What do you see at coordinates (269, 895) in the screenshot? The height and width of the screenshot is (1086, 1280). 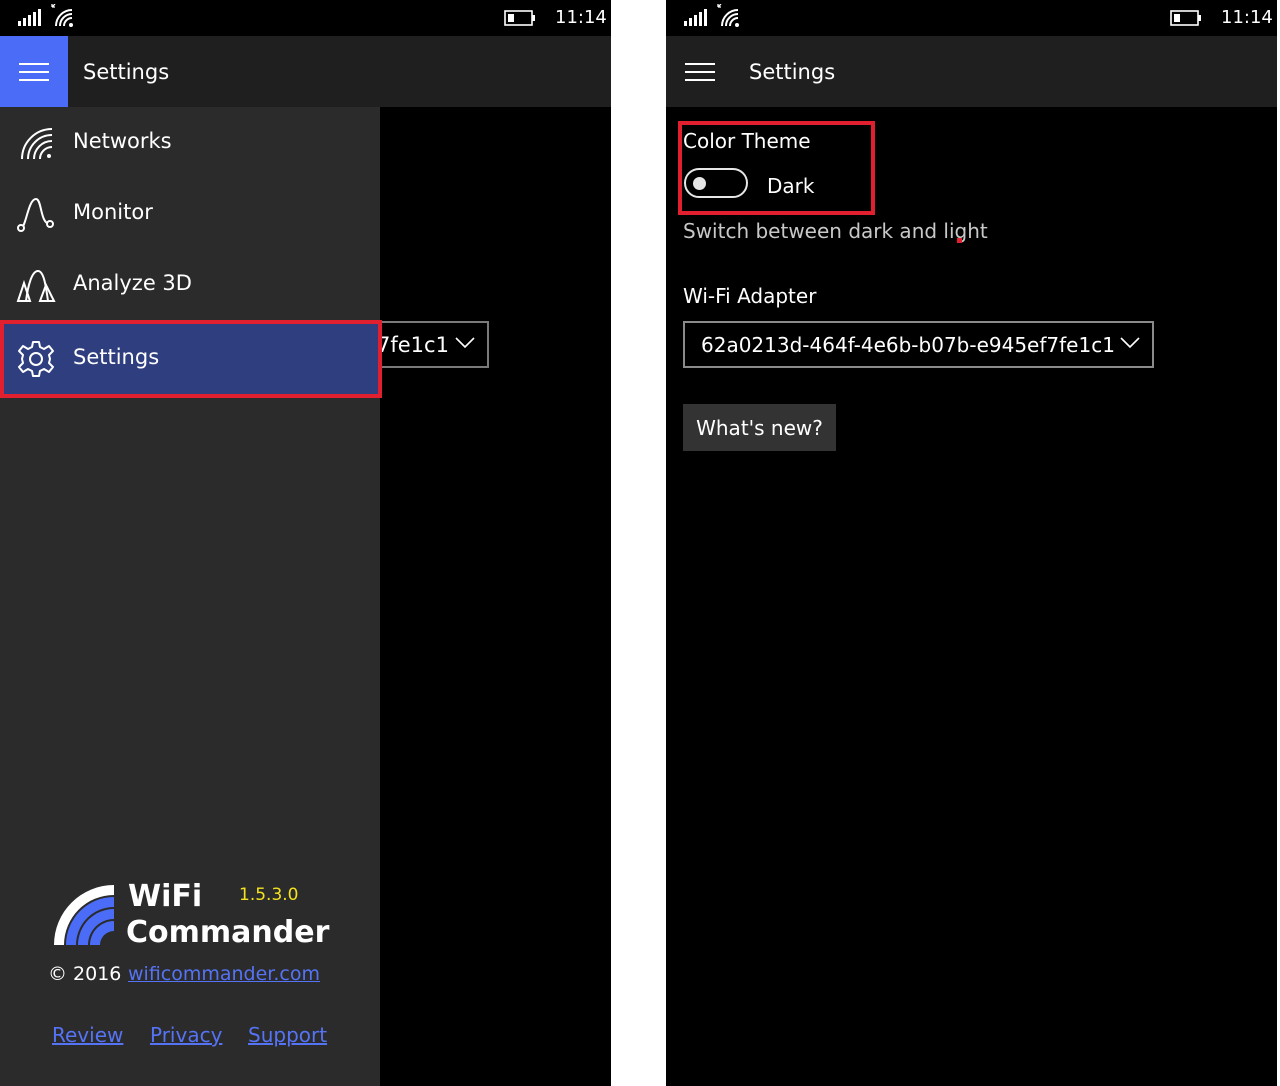 I see `app-version: 1.5.3.0` at bounding box center [269, 895].